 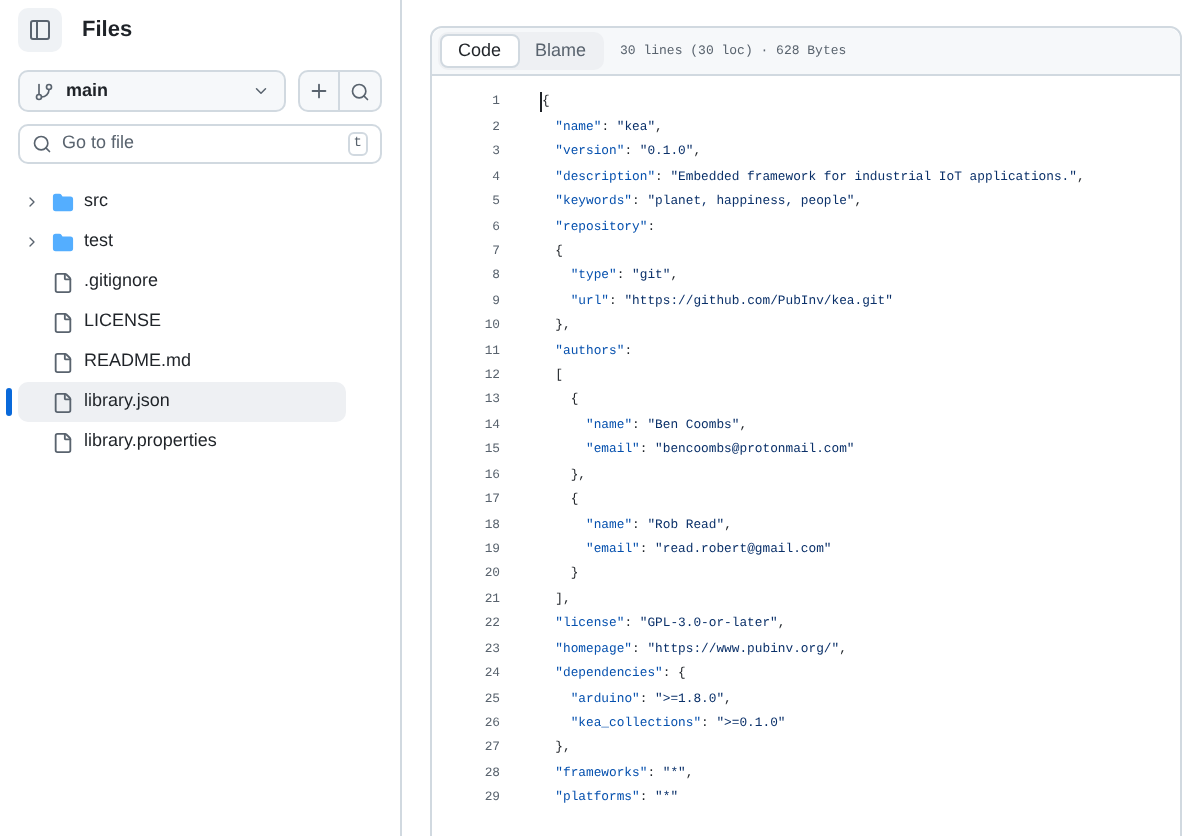 What do you see at coordinates (319, 91) in the screenshot?
I see `plus-icon` at bounding box center [319, 91].